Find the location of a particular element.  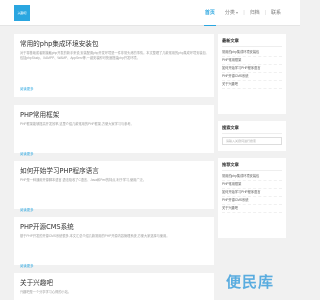

main-nav: 首页 分类 | 归档 | 联系 is located at coordinates (243, 13).